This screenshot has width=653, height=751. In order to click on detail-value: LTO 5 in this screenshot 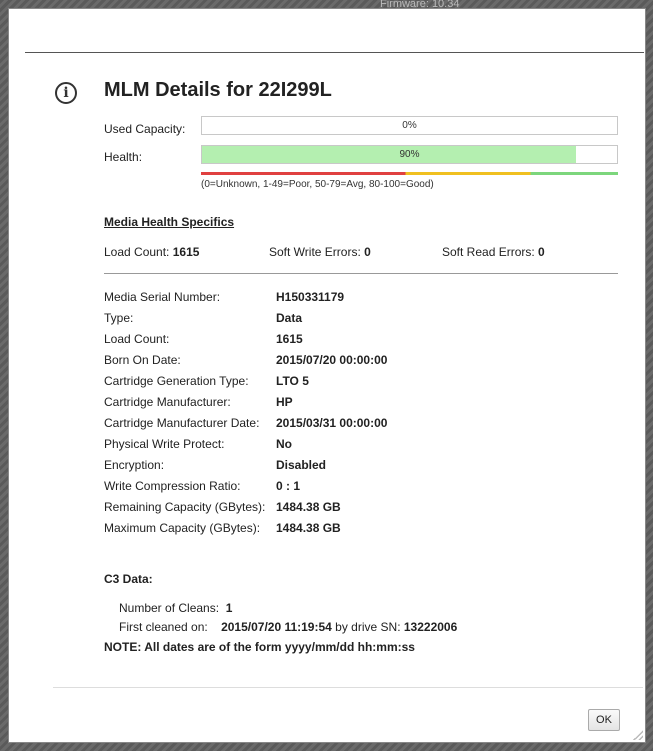, I will do `click(292, 381)`.